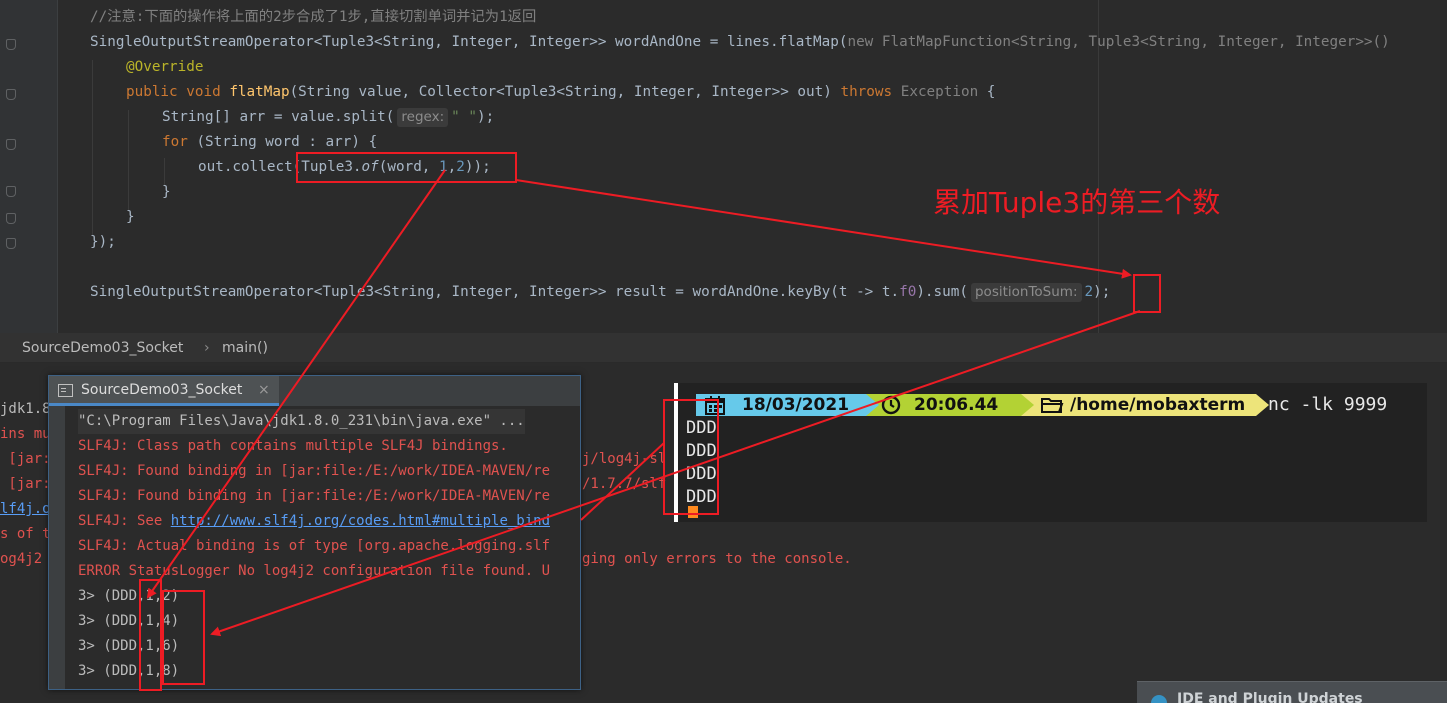 This screenshot has width=1447, height=703. I want to click on folder-icon, so click(1052, 405).